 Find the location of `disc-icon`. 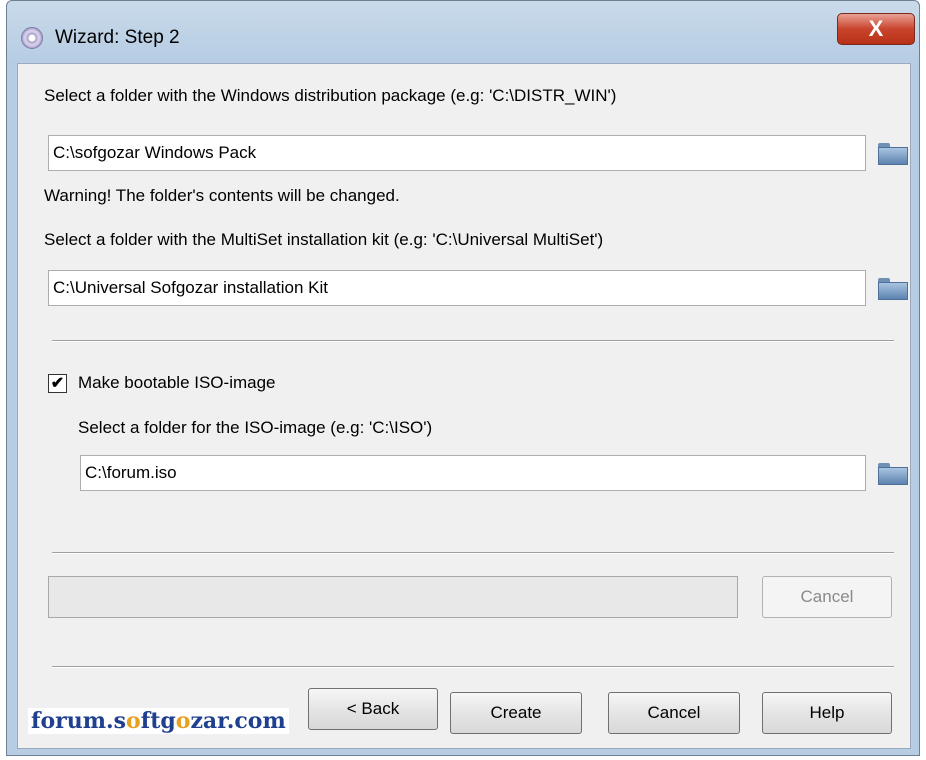

disc-icon is located at coordinates (32, 38).